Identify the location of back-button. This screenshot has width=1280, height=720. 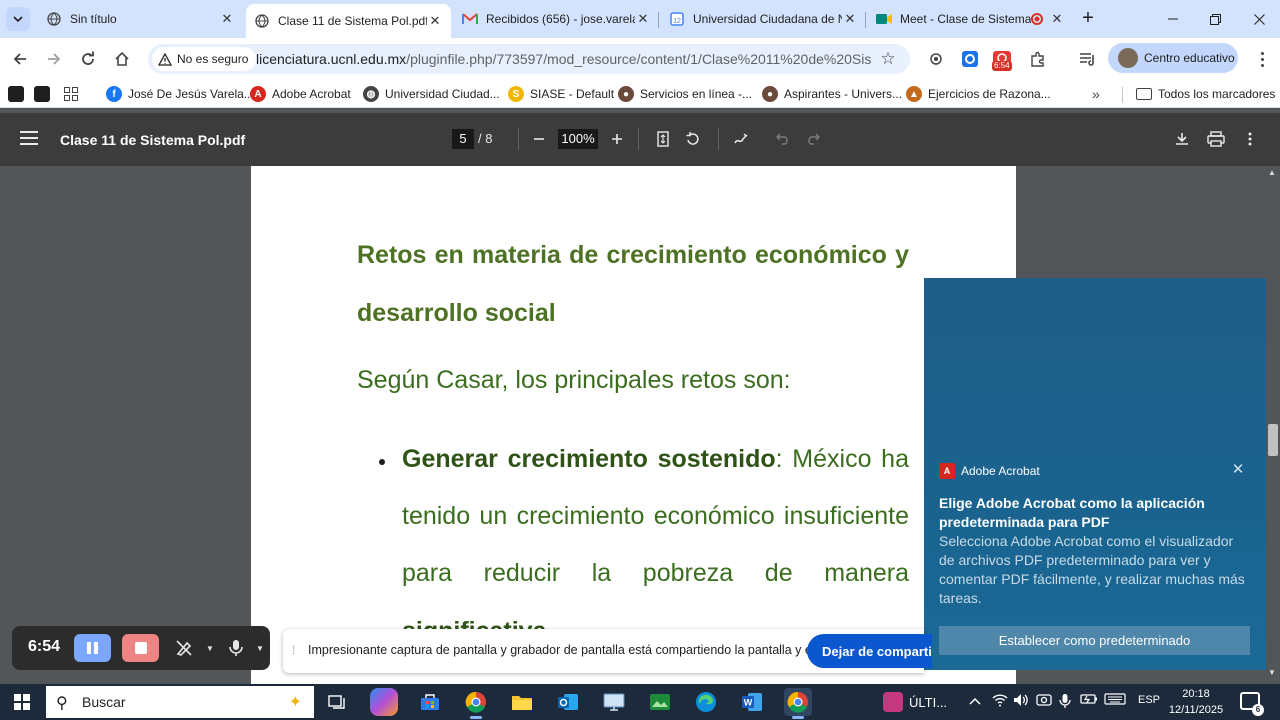
(20, 59).